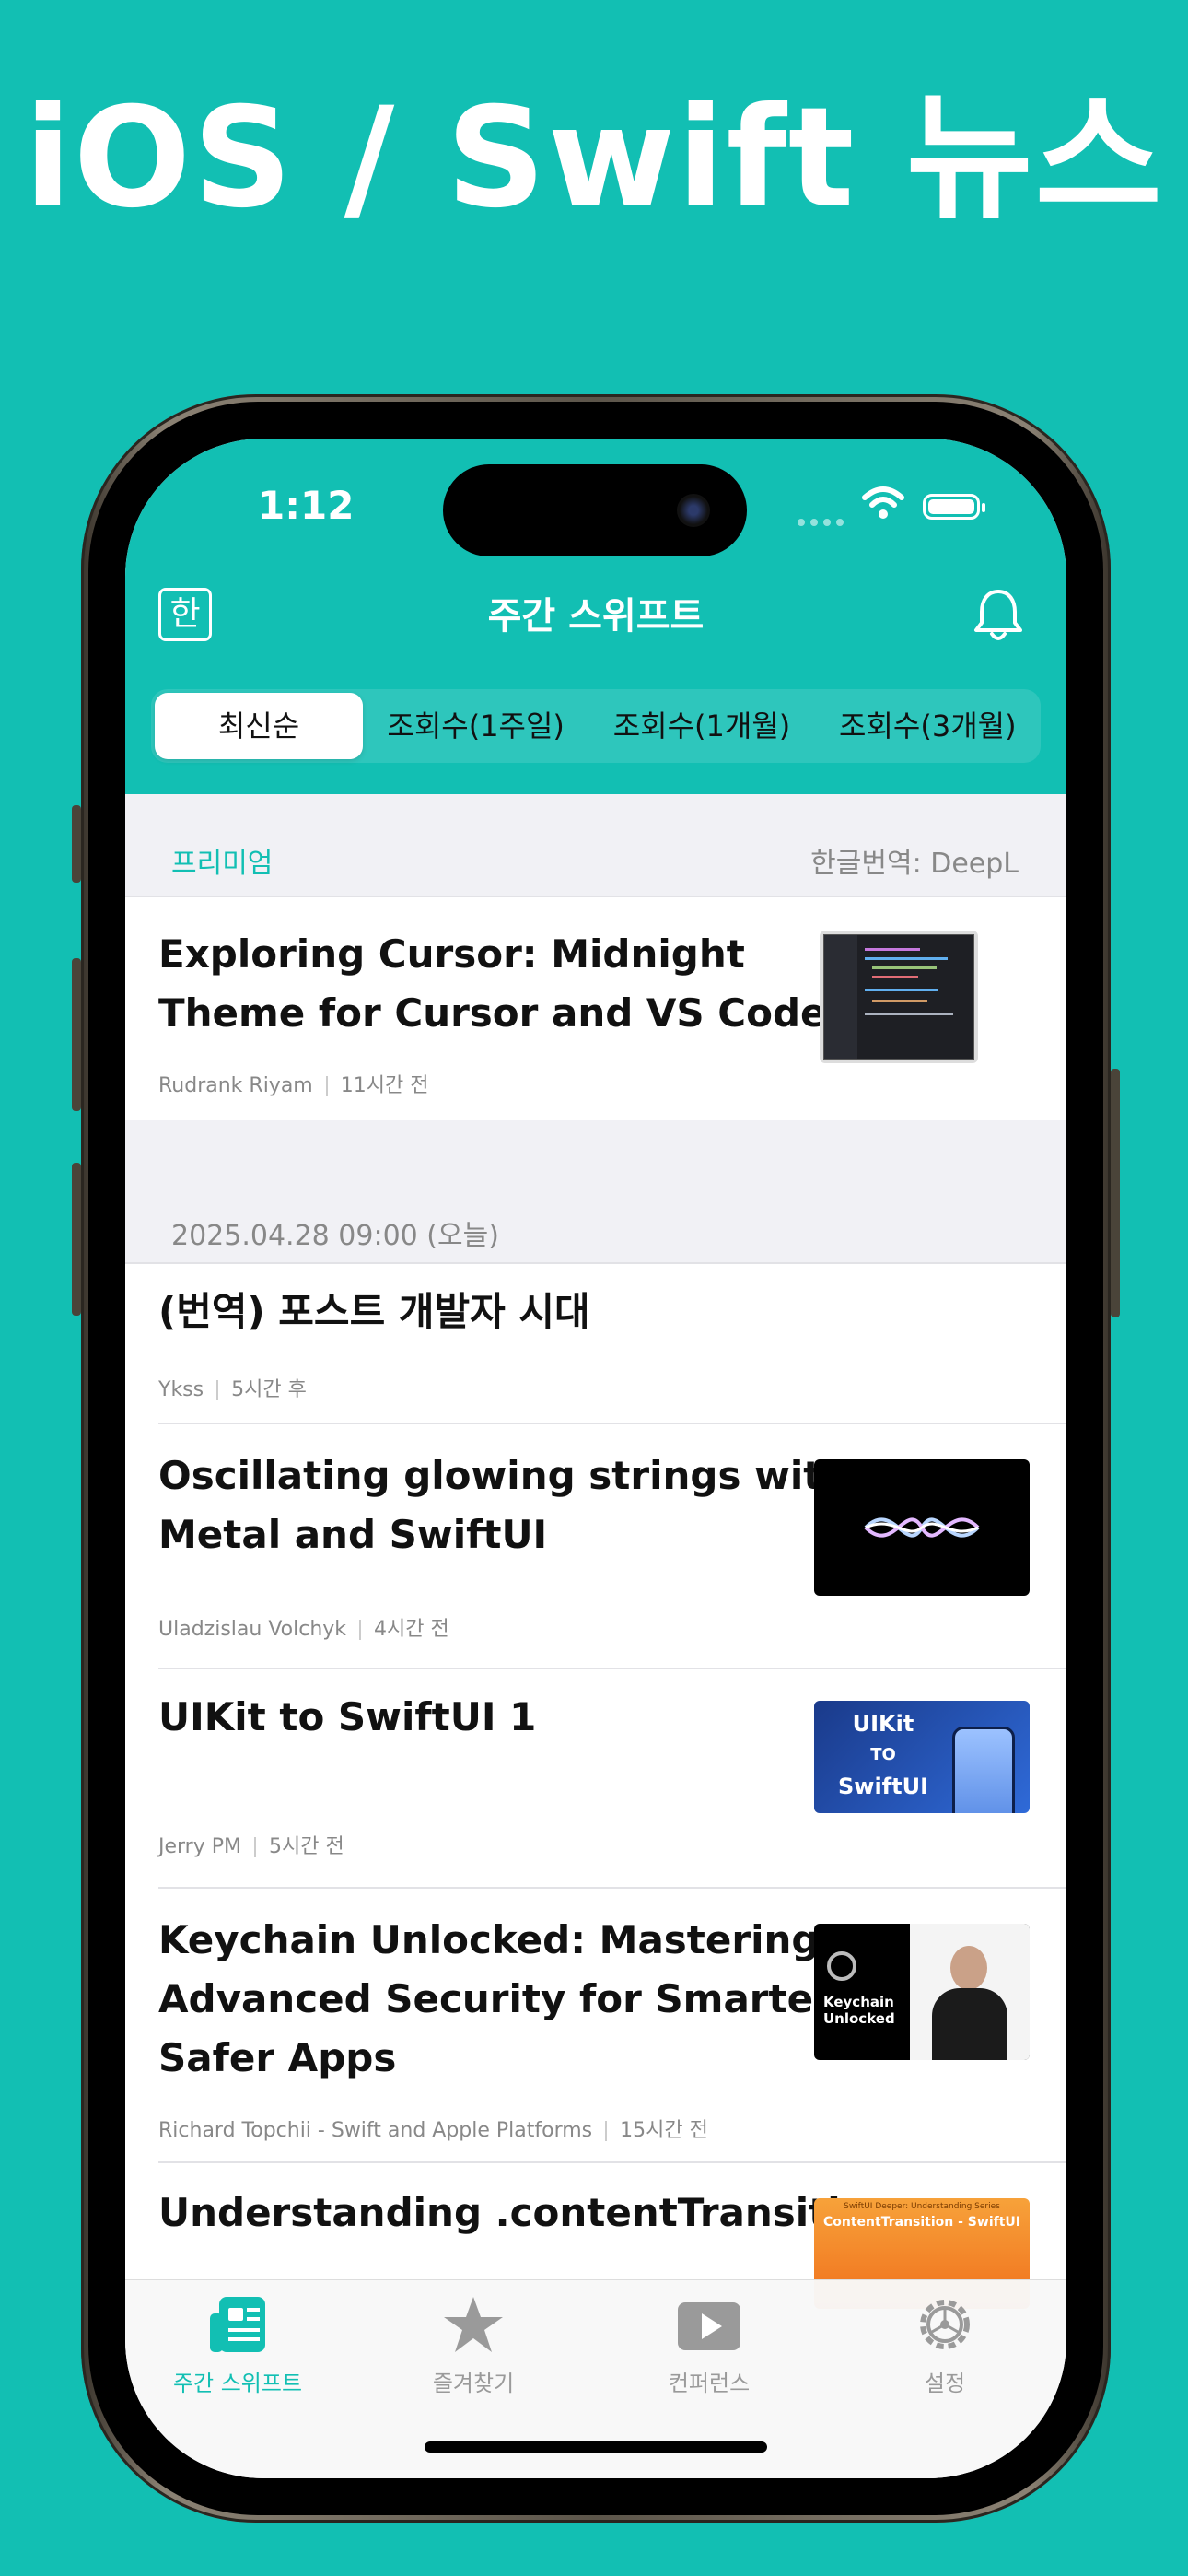  I want to click on tab-conferences: 컨퍼런스, so click(709, 2345).